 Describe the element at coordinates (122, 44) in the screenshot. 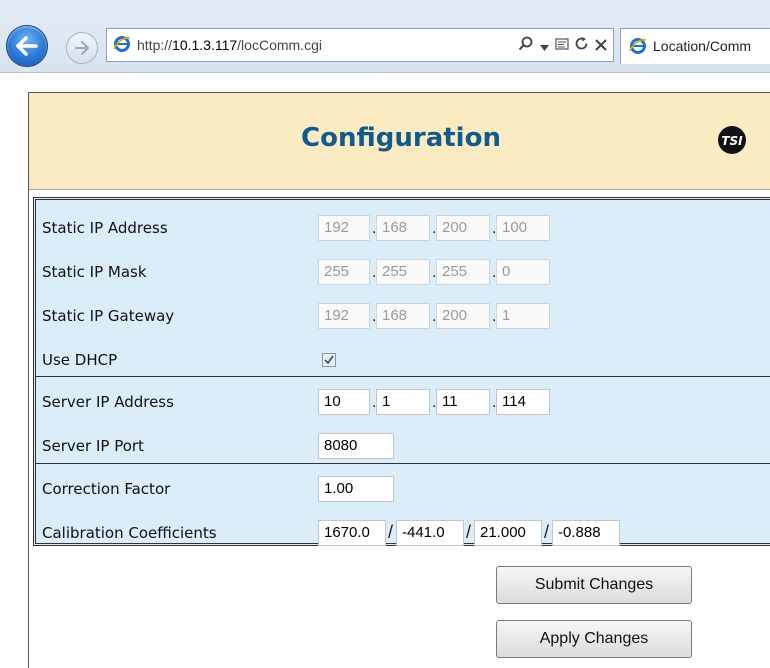

I see `ie-page-icon` at that location.